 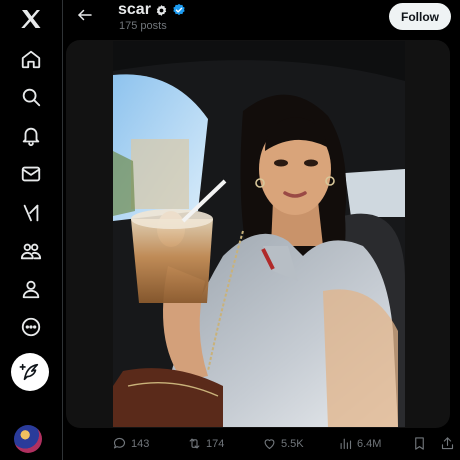 What do you see at coordinates (31, 327) in the screenshot?
I see `more-icon` at bounding box center [31, 327].